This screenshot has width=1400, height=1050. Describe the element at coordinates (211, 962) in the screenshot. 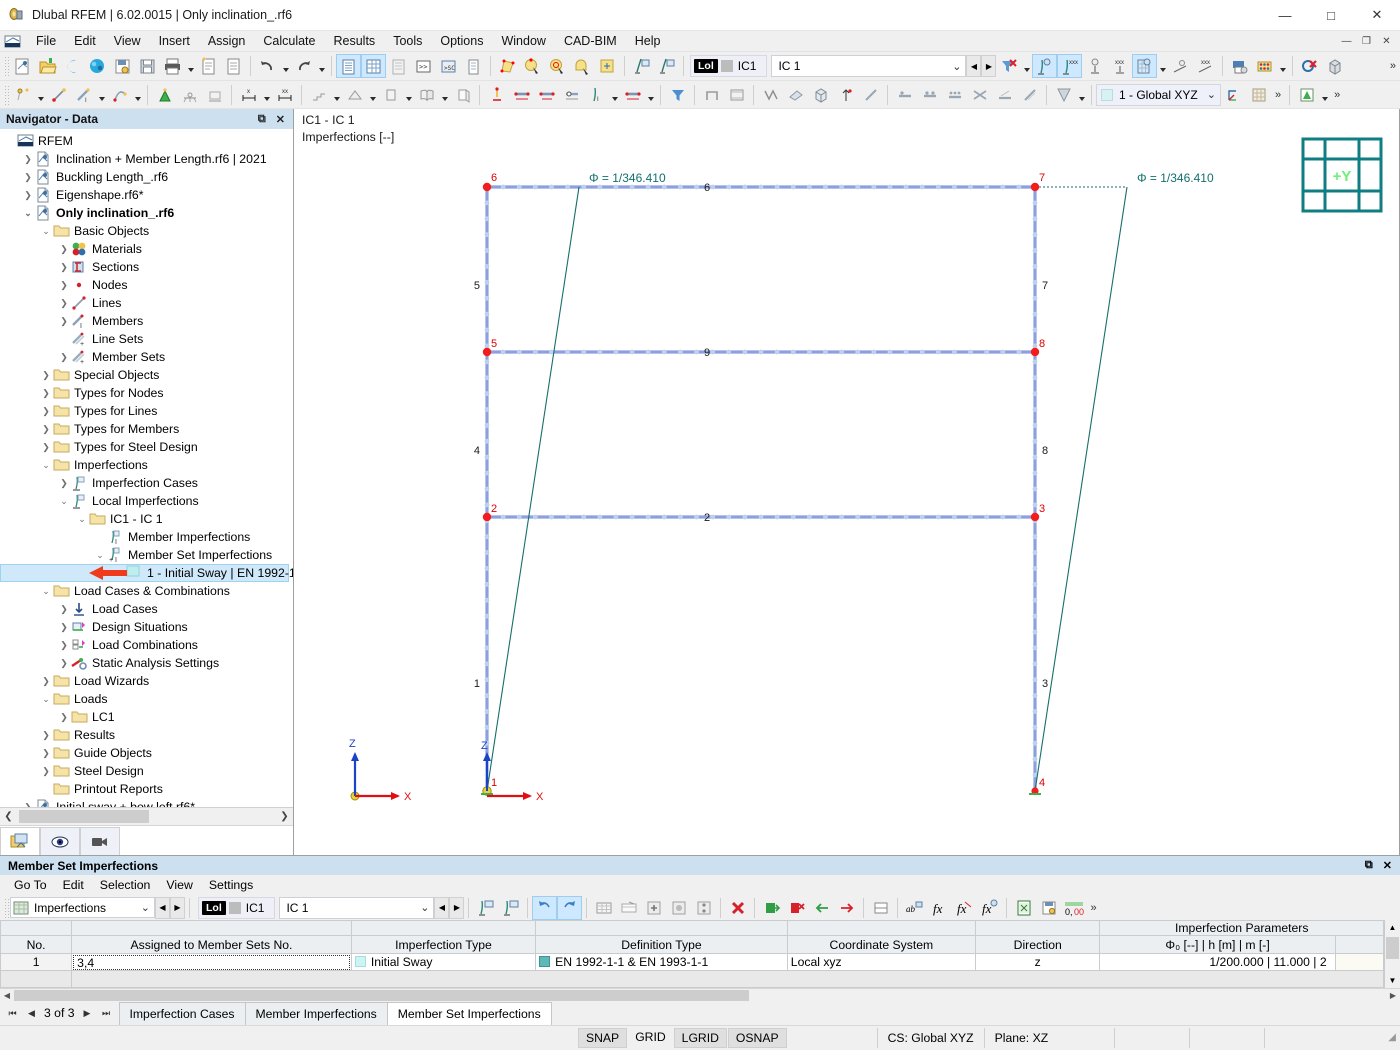

I see `assigned-member-sets-input: 3,4` at that location.